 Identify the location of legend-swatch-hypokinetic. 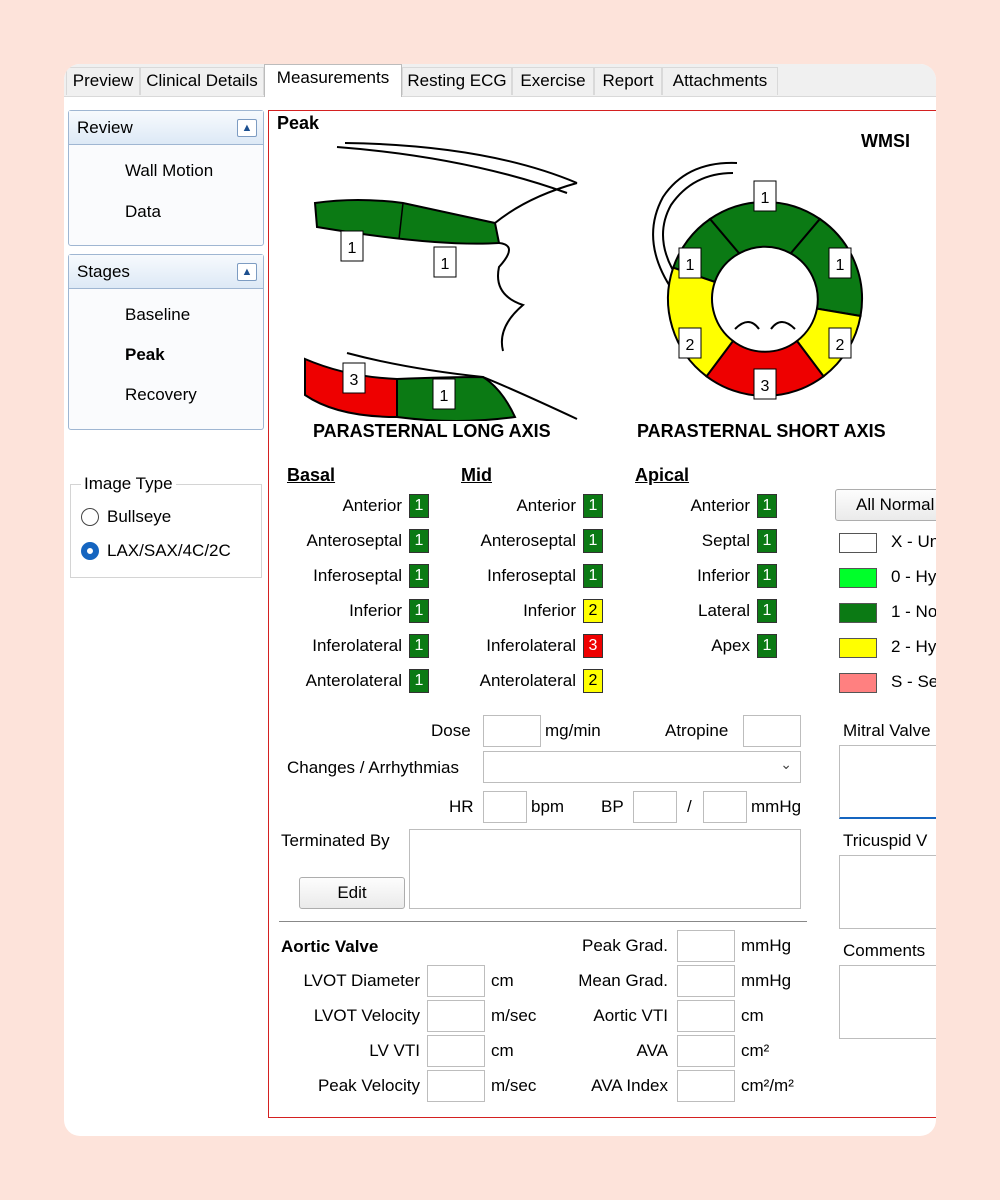
(858, 648).